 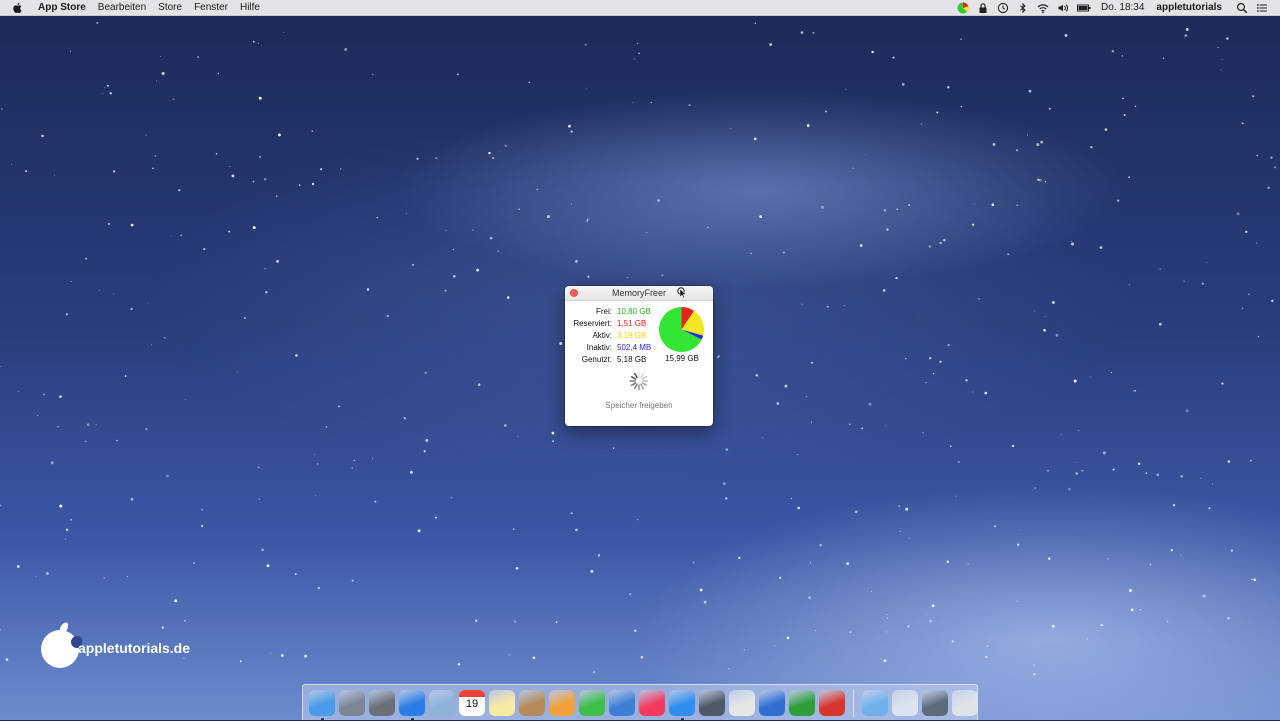 What do you see at coordinates (472, 702) in the screenshot?
I see `dock-calendar-icon: 19` at bounding box center [472, 702].